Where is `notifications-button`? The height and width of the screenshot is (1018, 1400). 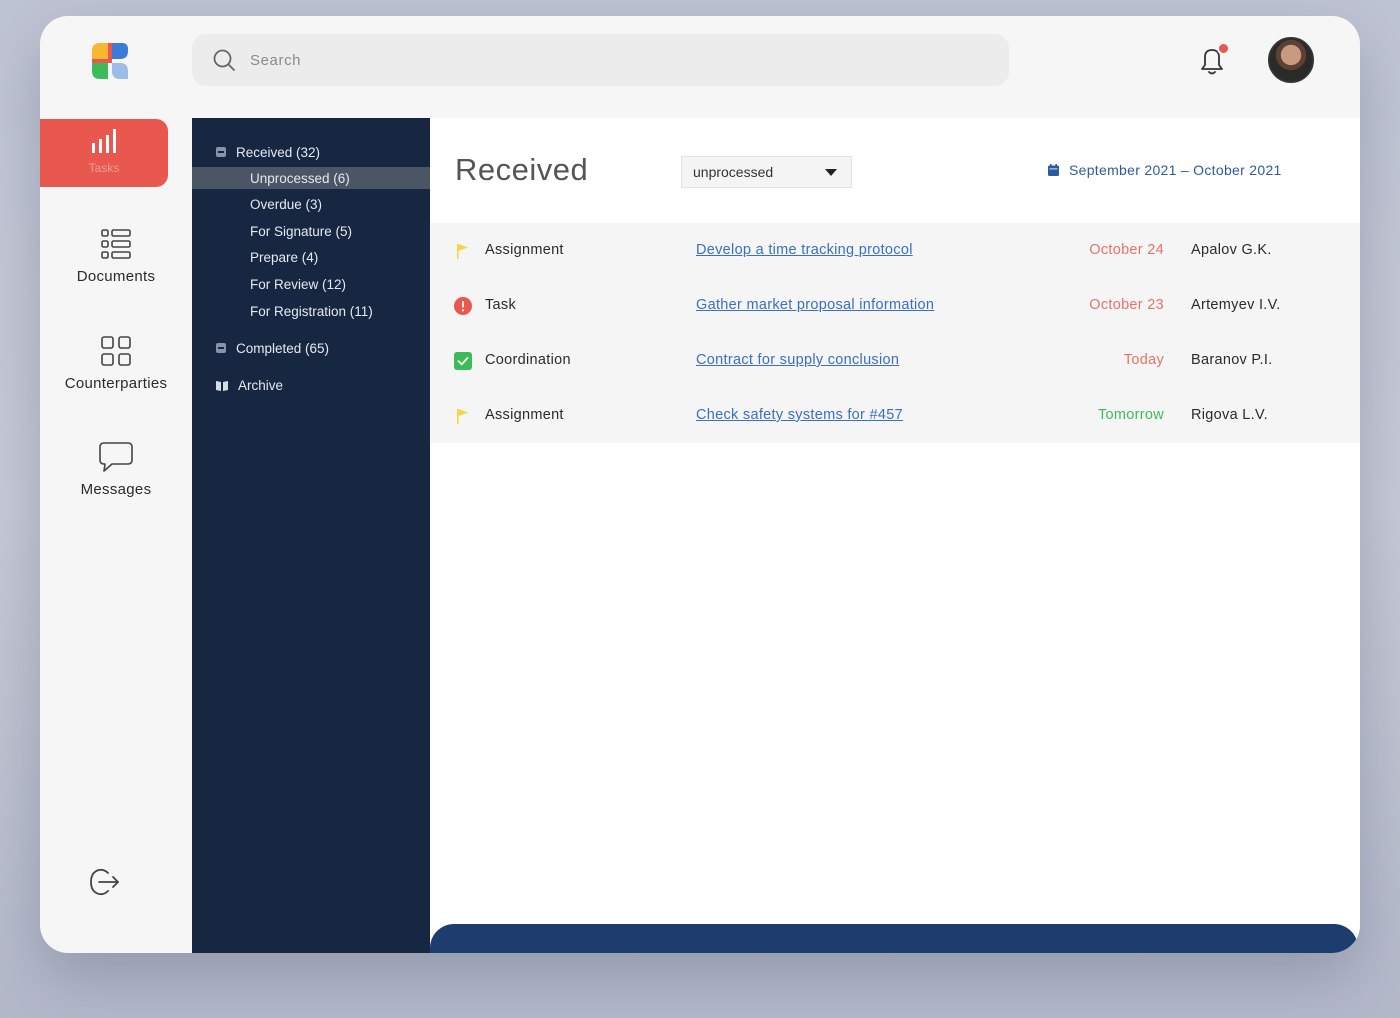
notifications-button is located at coordinates (1212, 60).